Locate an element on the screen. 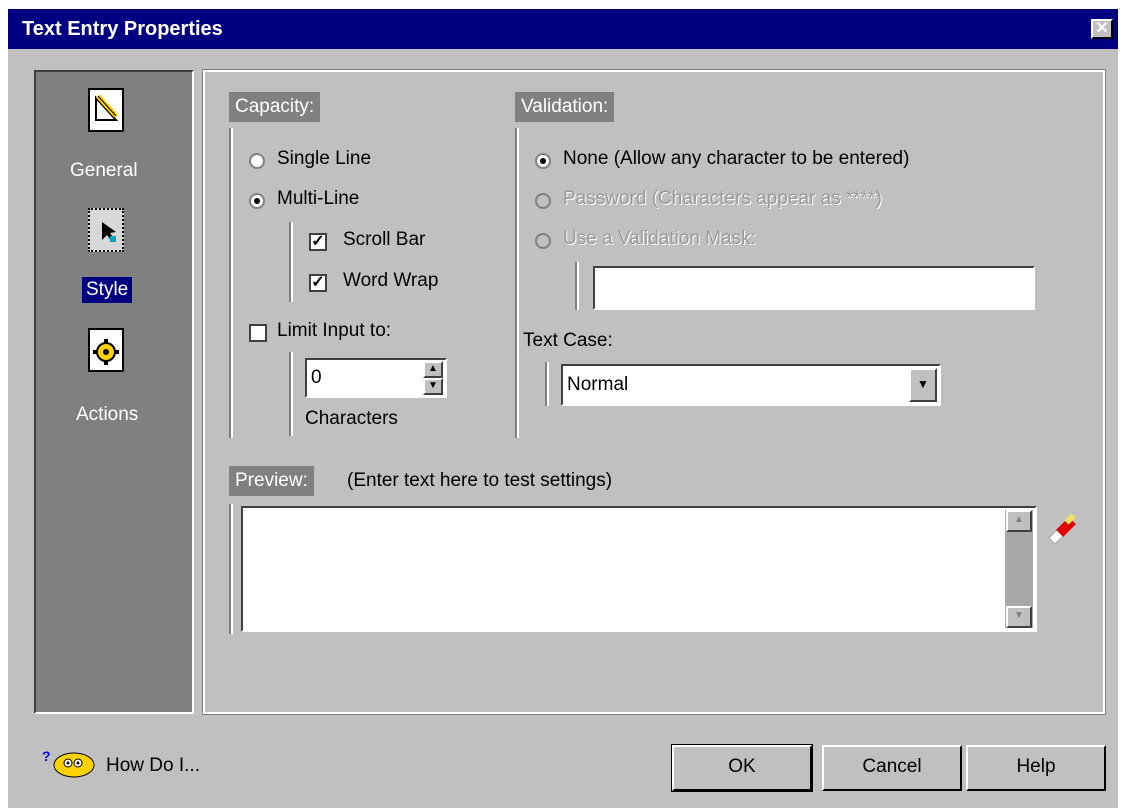  general-pencil-icon is located at coordinates (106, 110).